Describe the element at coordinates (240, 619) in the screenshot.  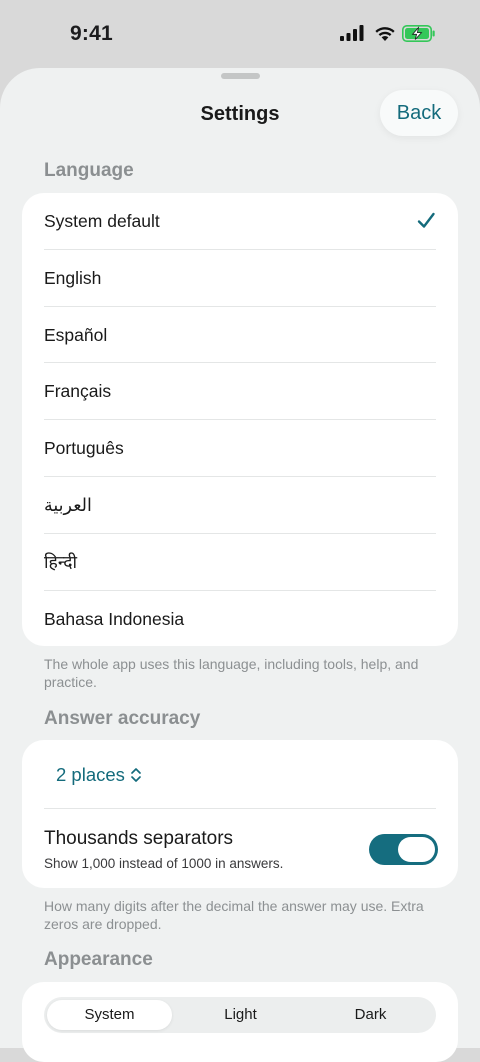
I see `language-option-bahasa-indonesia: Bahasa Indonesia` at that location.